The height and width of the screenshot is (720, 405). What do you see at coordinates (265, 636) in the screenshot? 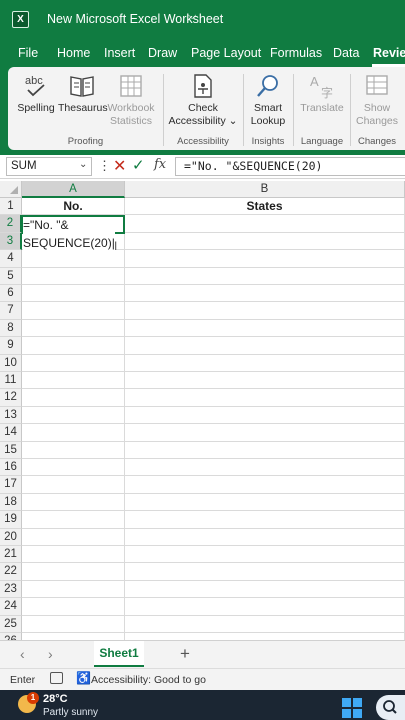
I see `cell-b26` at bounding box center [265, 636].